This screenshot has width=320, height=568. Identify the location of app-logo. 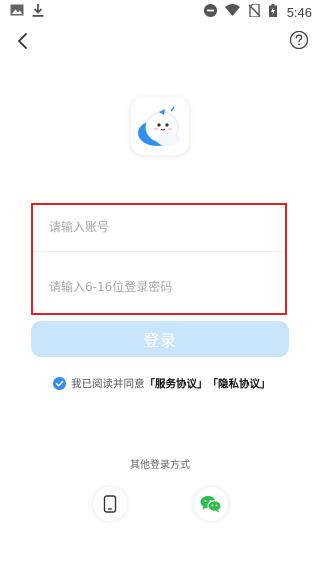
(160, 126).